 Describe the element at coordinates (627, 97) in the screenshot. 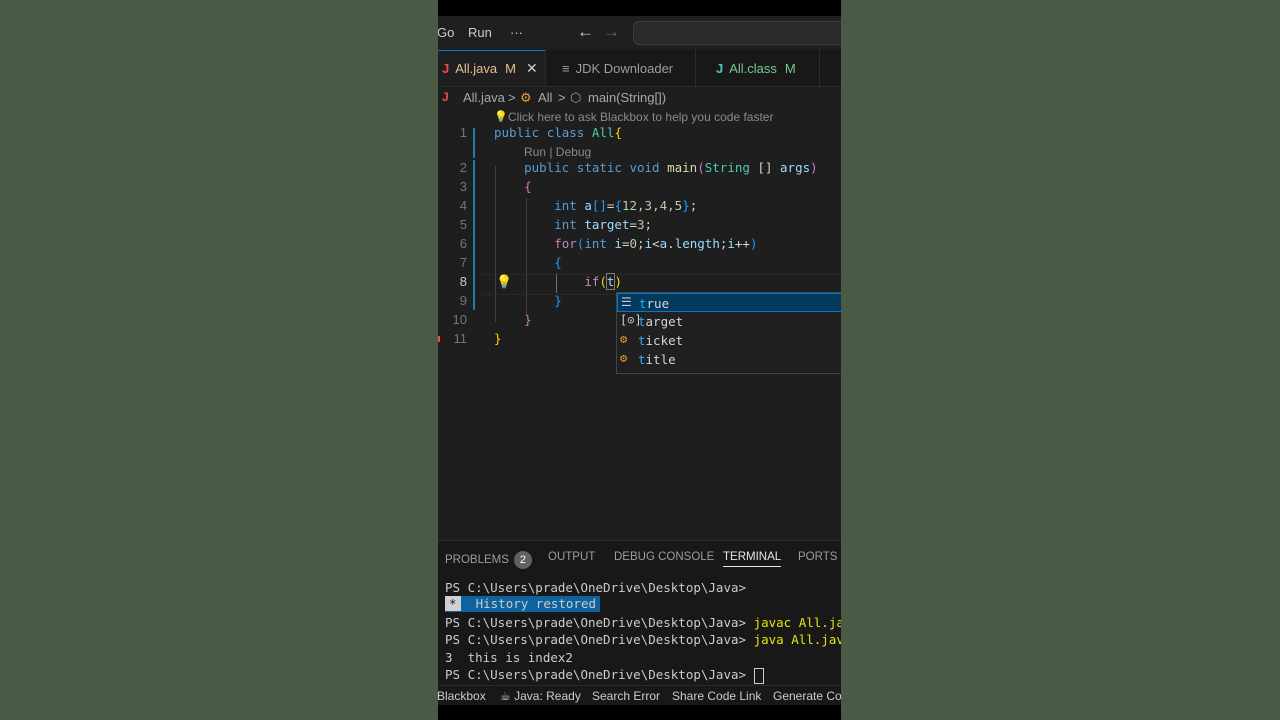

I see `breadcrumb-method: main(String[])` at that location.